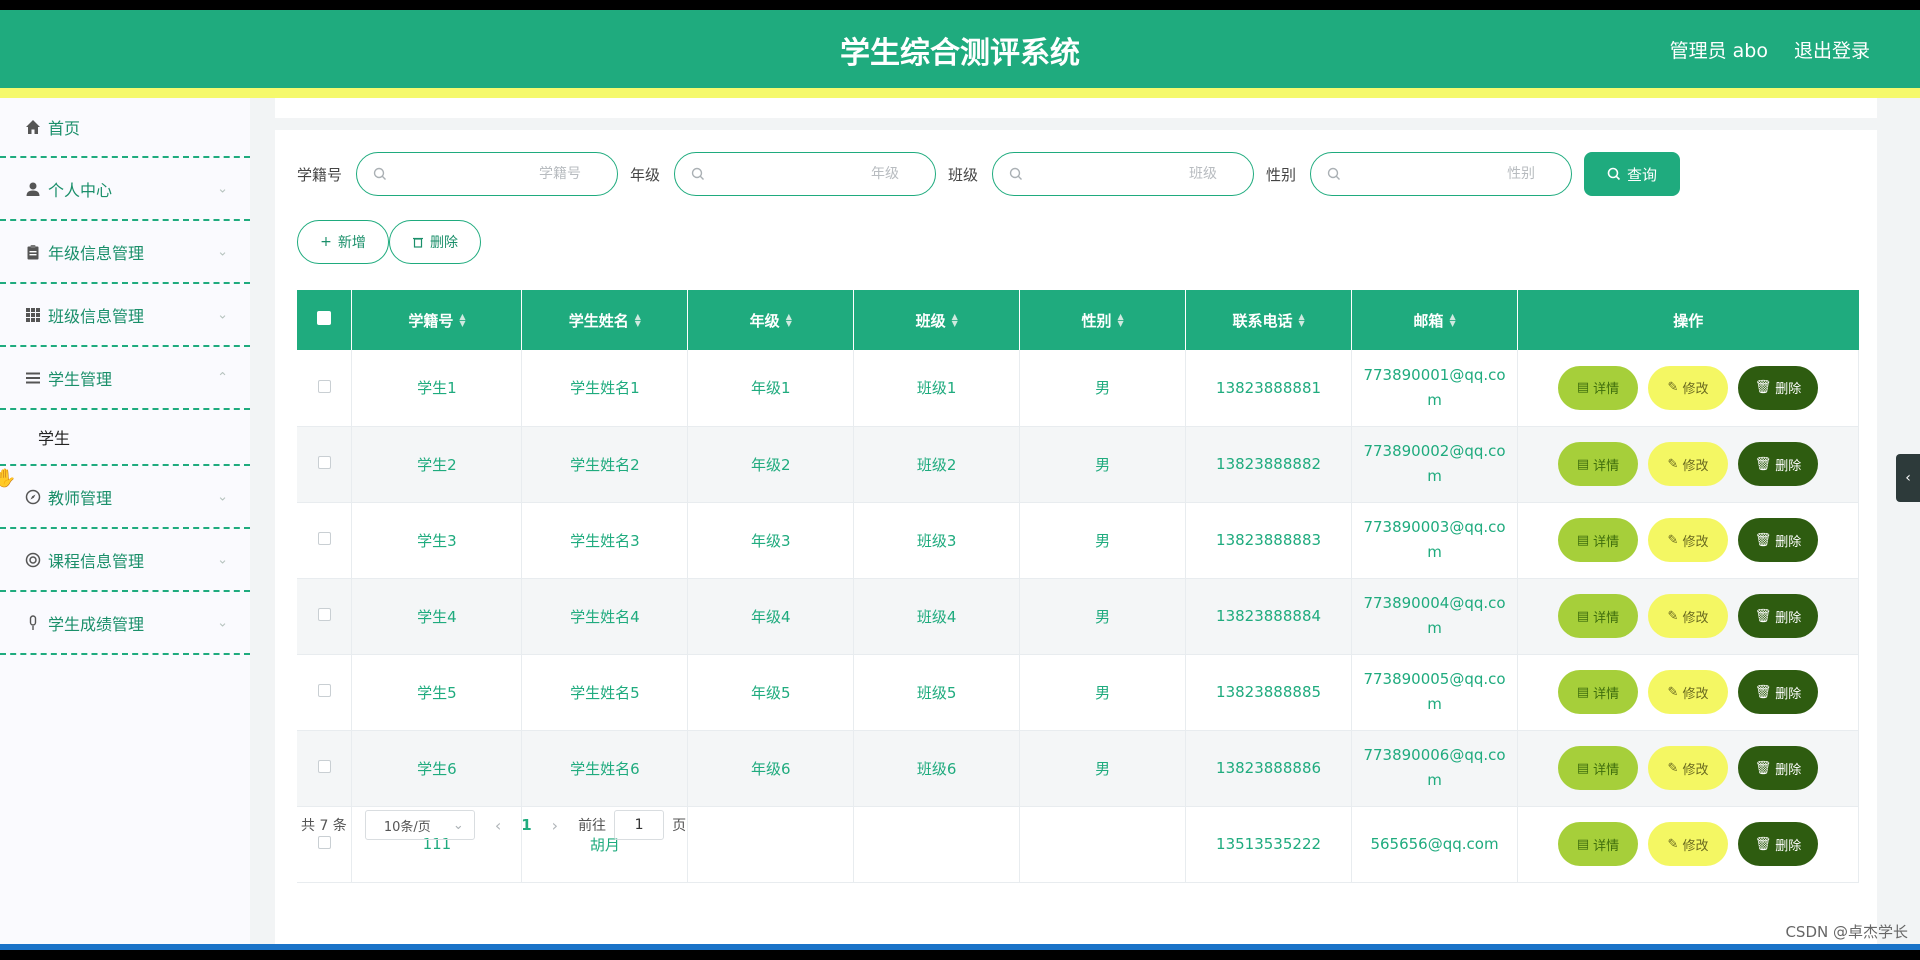  Describe the element at coordinates (771, 616) in the screenshot. I see `cell-grade: 年级4` at that location.